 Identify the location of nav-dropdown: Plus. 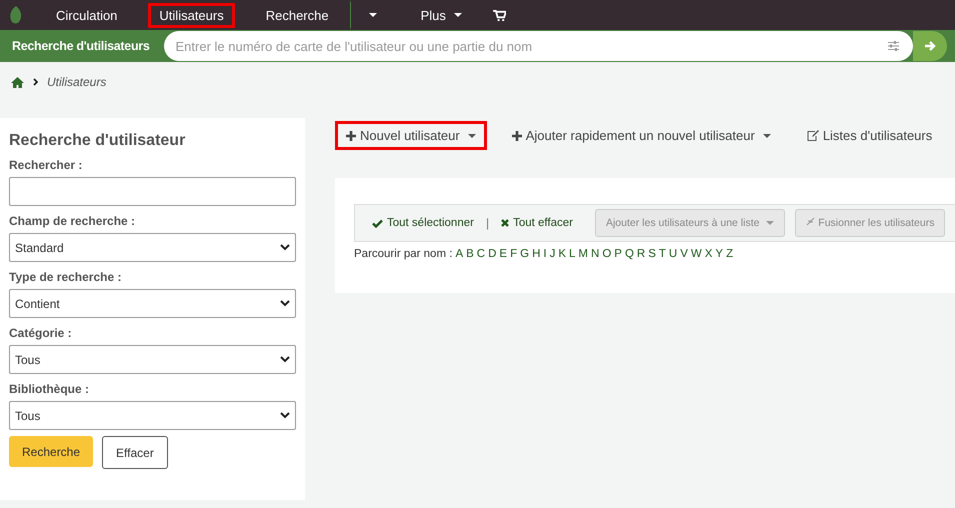
(441, 15).